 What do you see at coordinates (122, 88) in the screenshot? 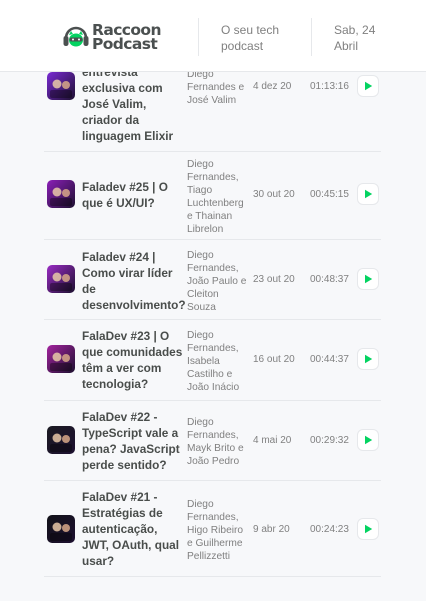
I see `episode-title-line: exclusiva com` at bounding box center [122, 88].